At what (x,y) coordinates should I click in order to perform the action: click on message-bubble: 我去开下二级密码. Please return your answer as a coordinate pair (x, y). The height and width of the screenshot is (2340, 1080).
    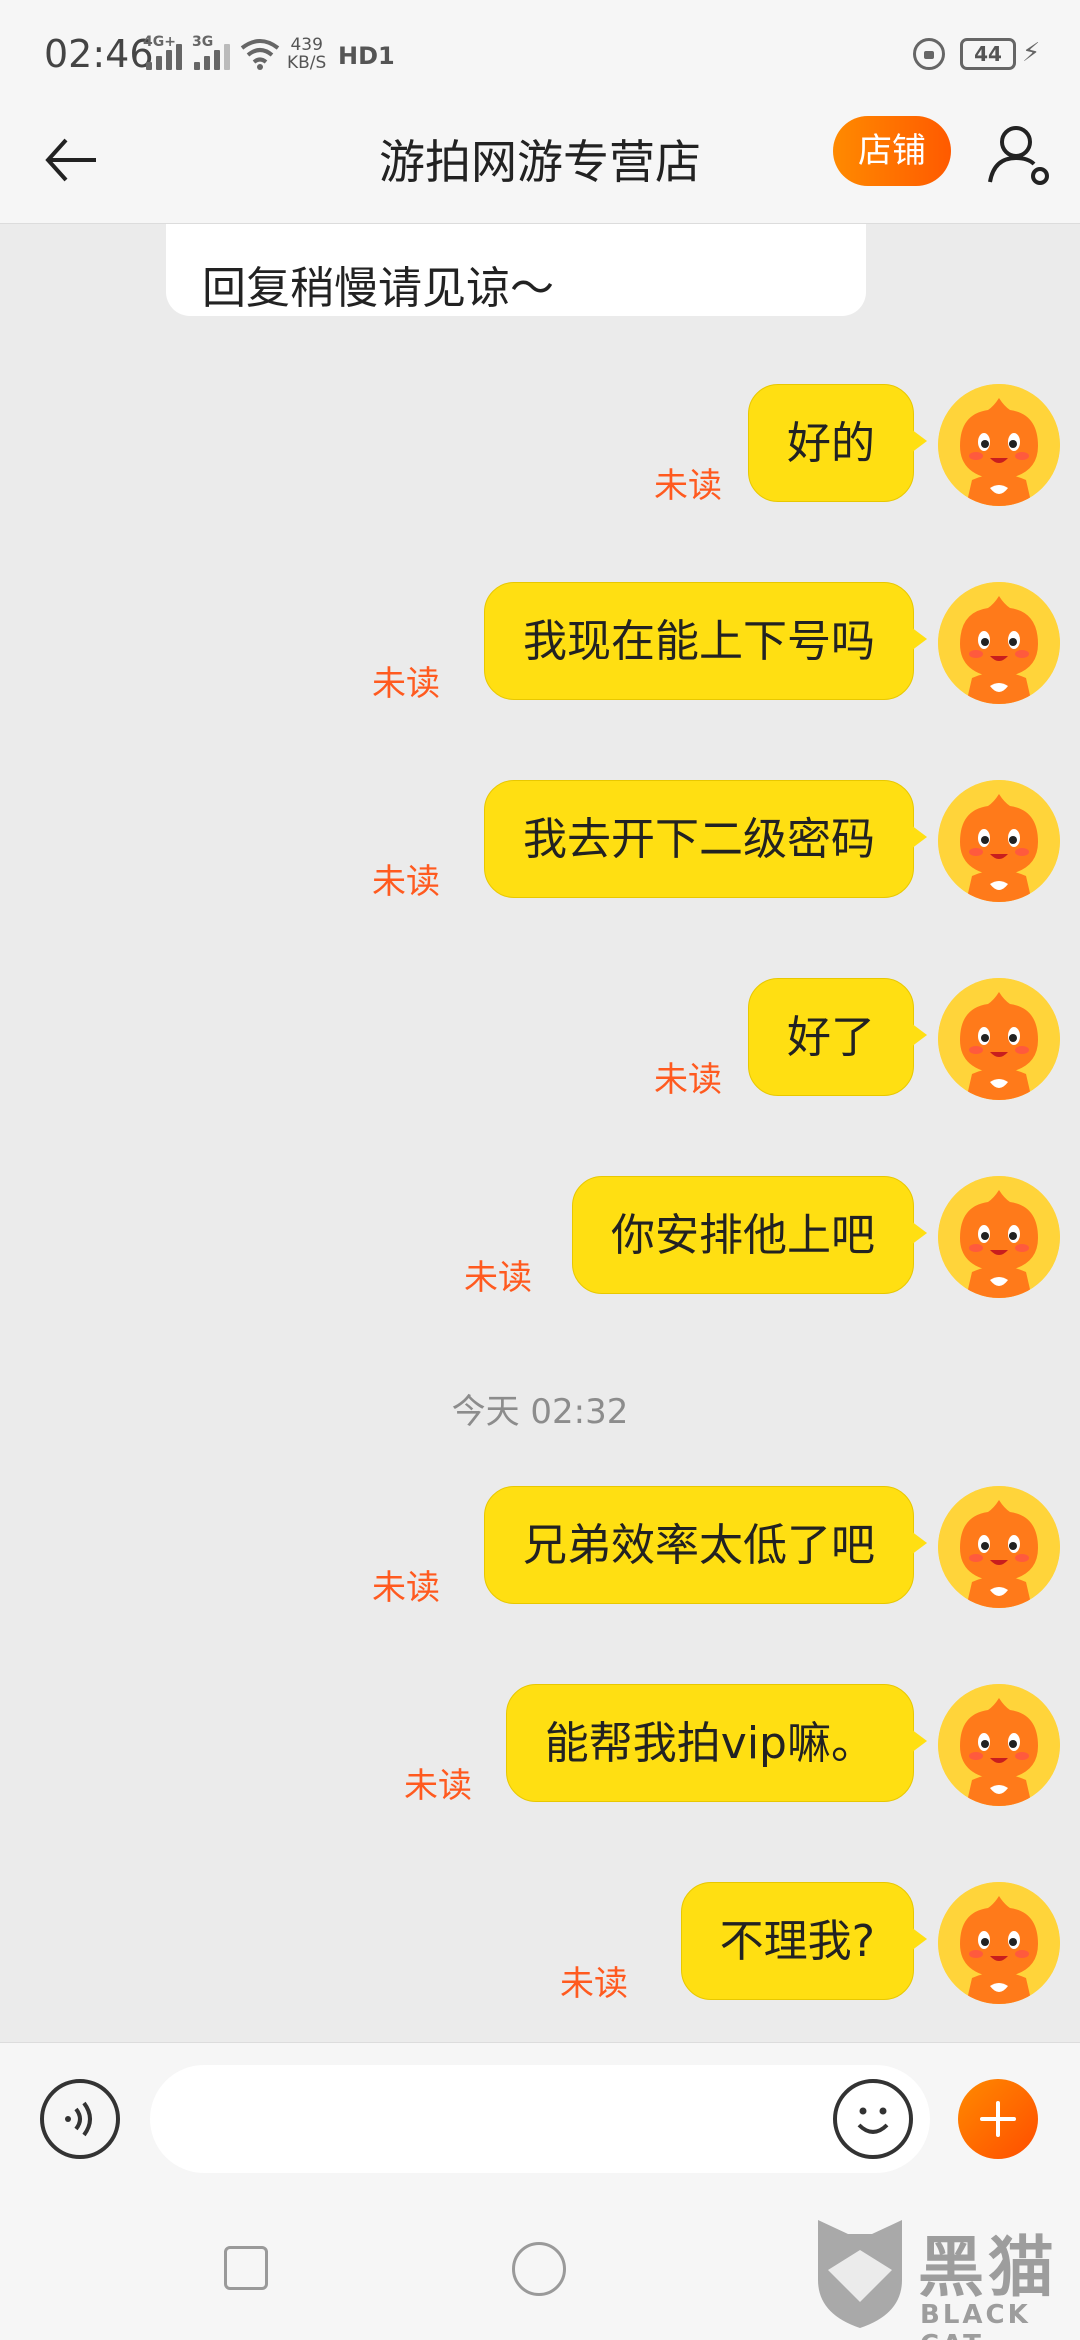
    Looking at the image, I should click on (705, 839).